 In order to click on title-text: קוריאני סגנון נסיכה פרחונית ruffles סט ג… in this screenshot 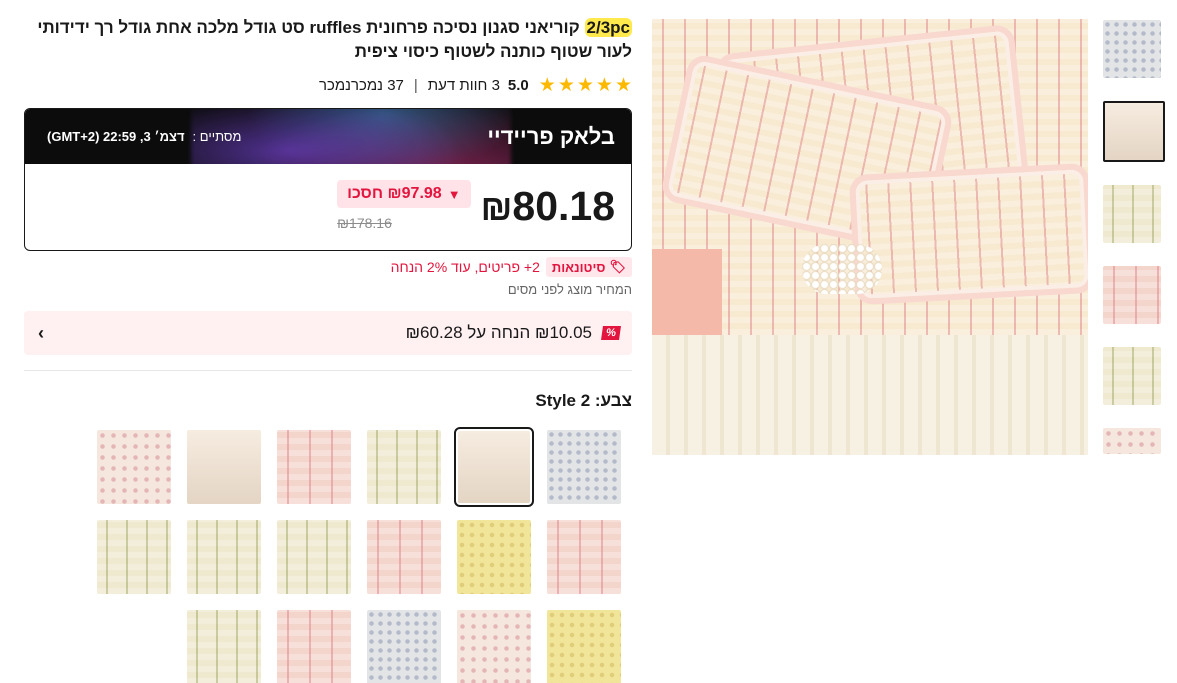, I will do `click(334, 39)`.